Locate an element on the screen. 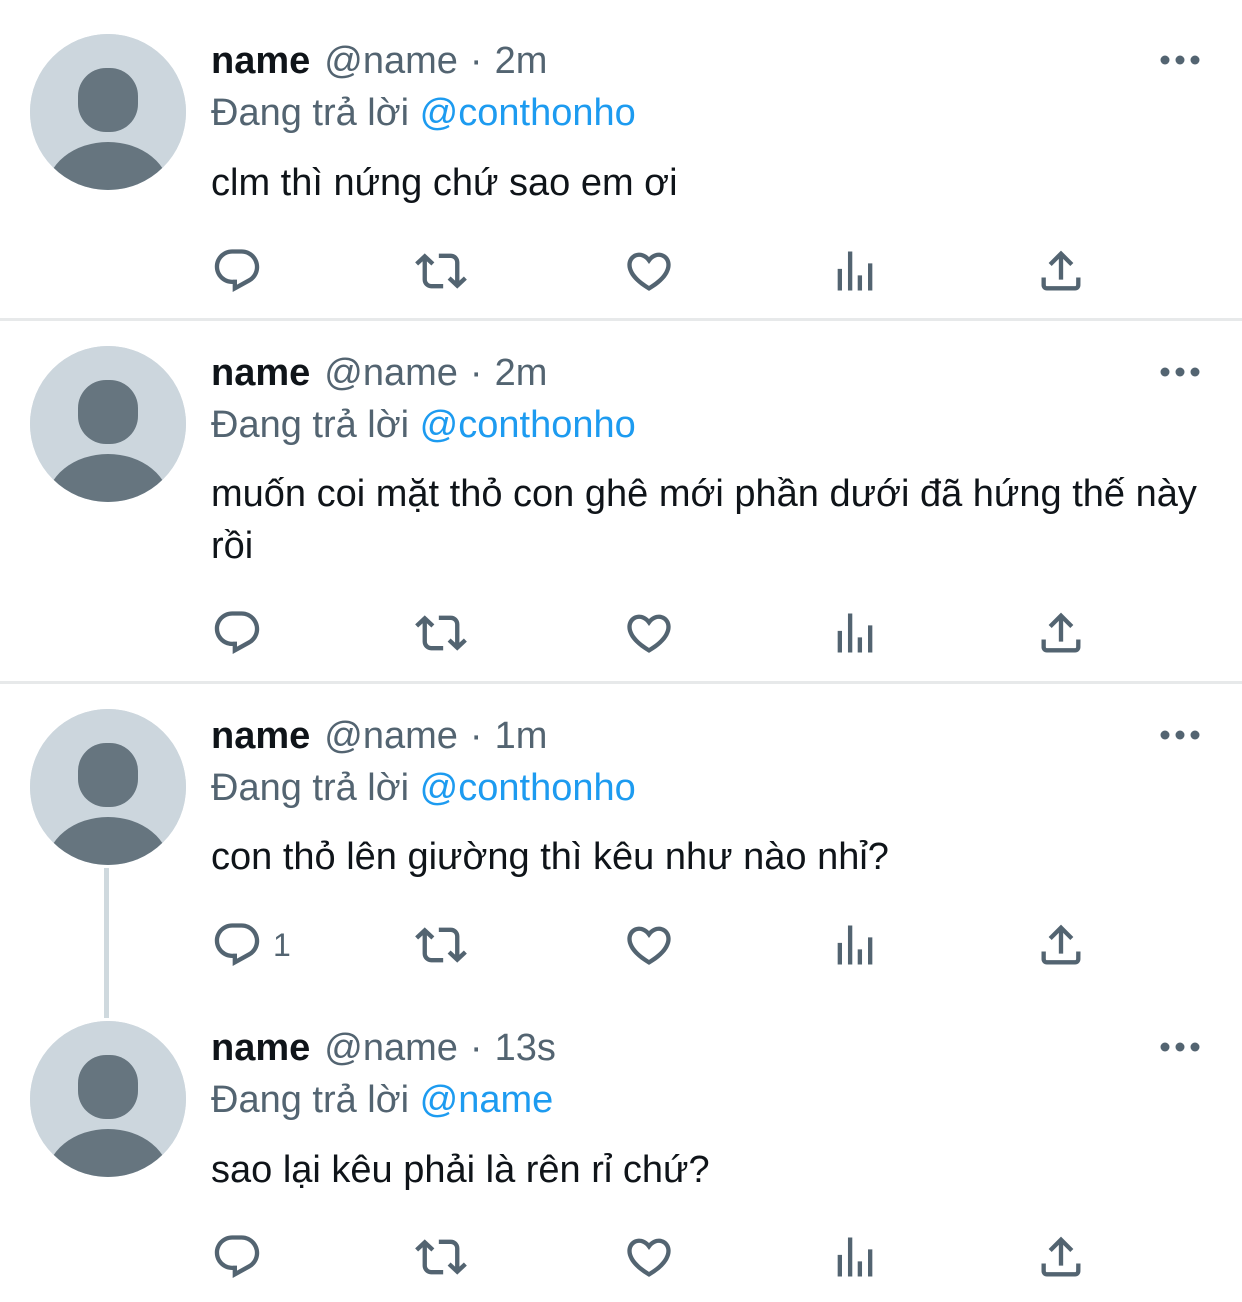 The width and height of the screenshot is (1242, 1302). reply-button: 1 is located at coordinates (251, 945).